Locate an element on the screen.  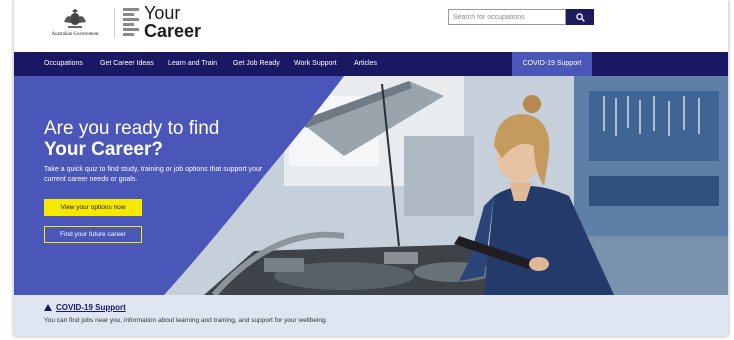
search-form is located at coordinates (521, 17).